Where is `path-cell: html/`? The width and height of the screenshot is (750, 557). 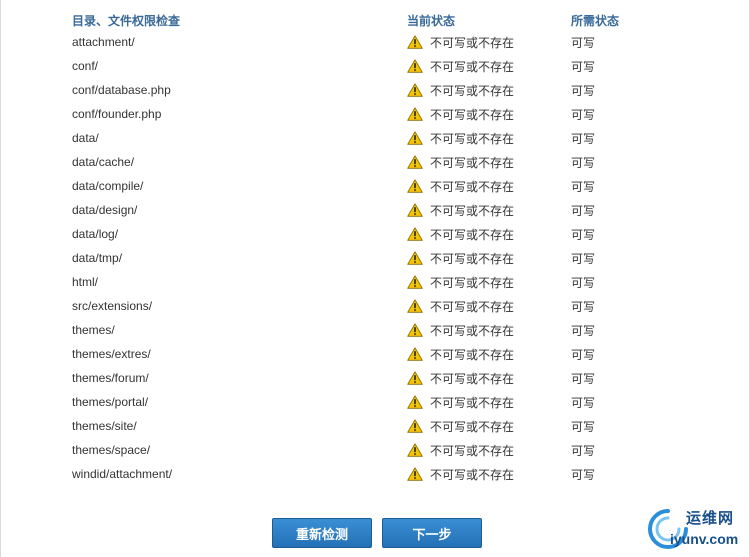 path-cell: html/ is located at coordinates (85, 282).